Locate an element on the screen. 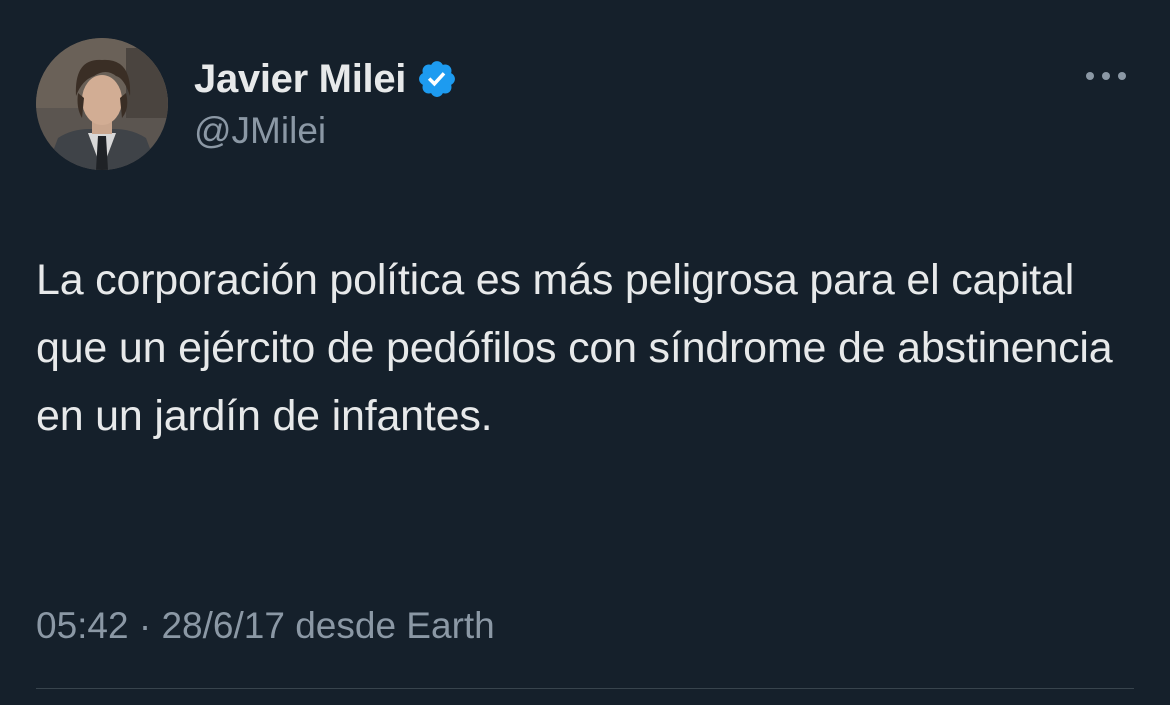 The image size is (1170, 705). verified-badge-icon is located at coordinates (437, 79).